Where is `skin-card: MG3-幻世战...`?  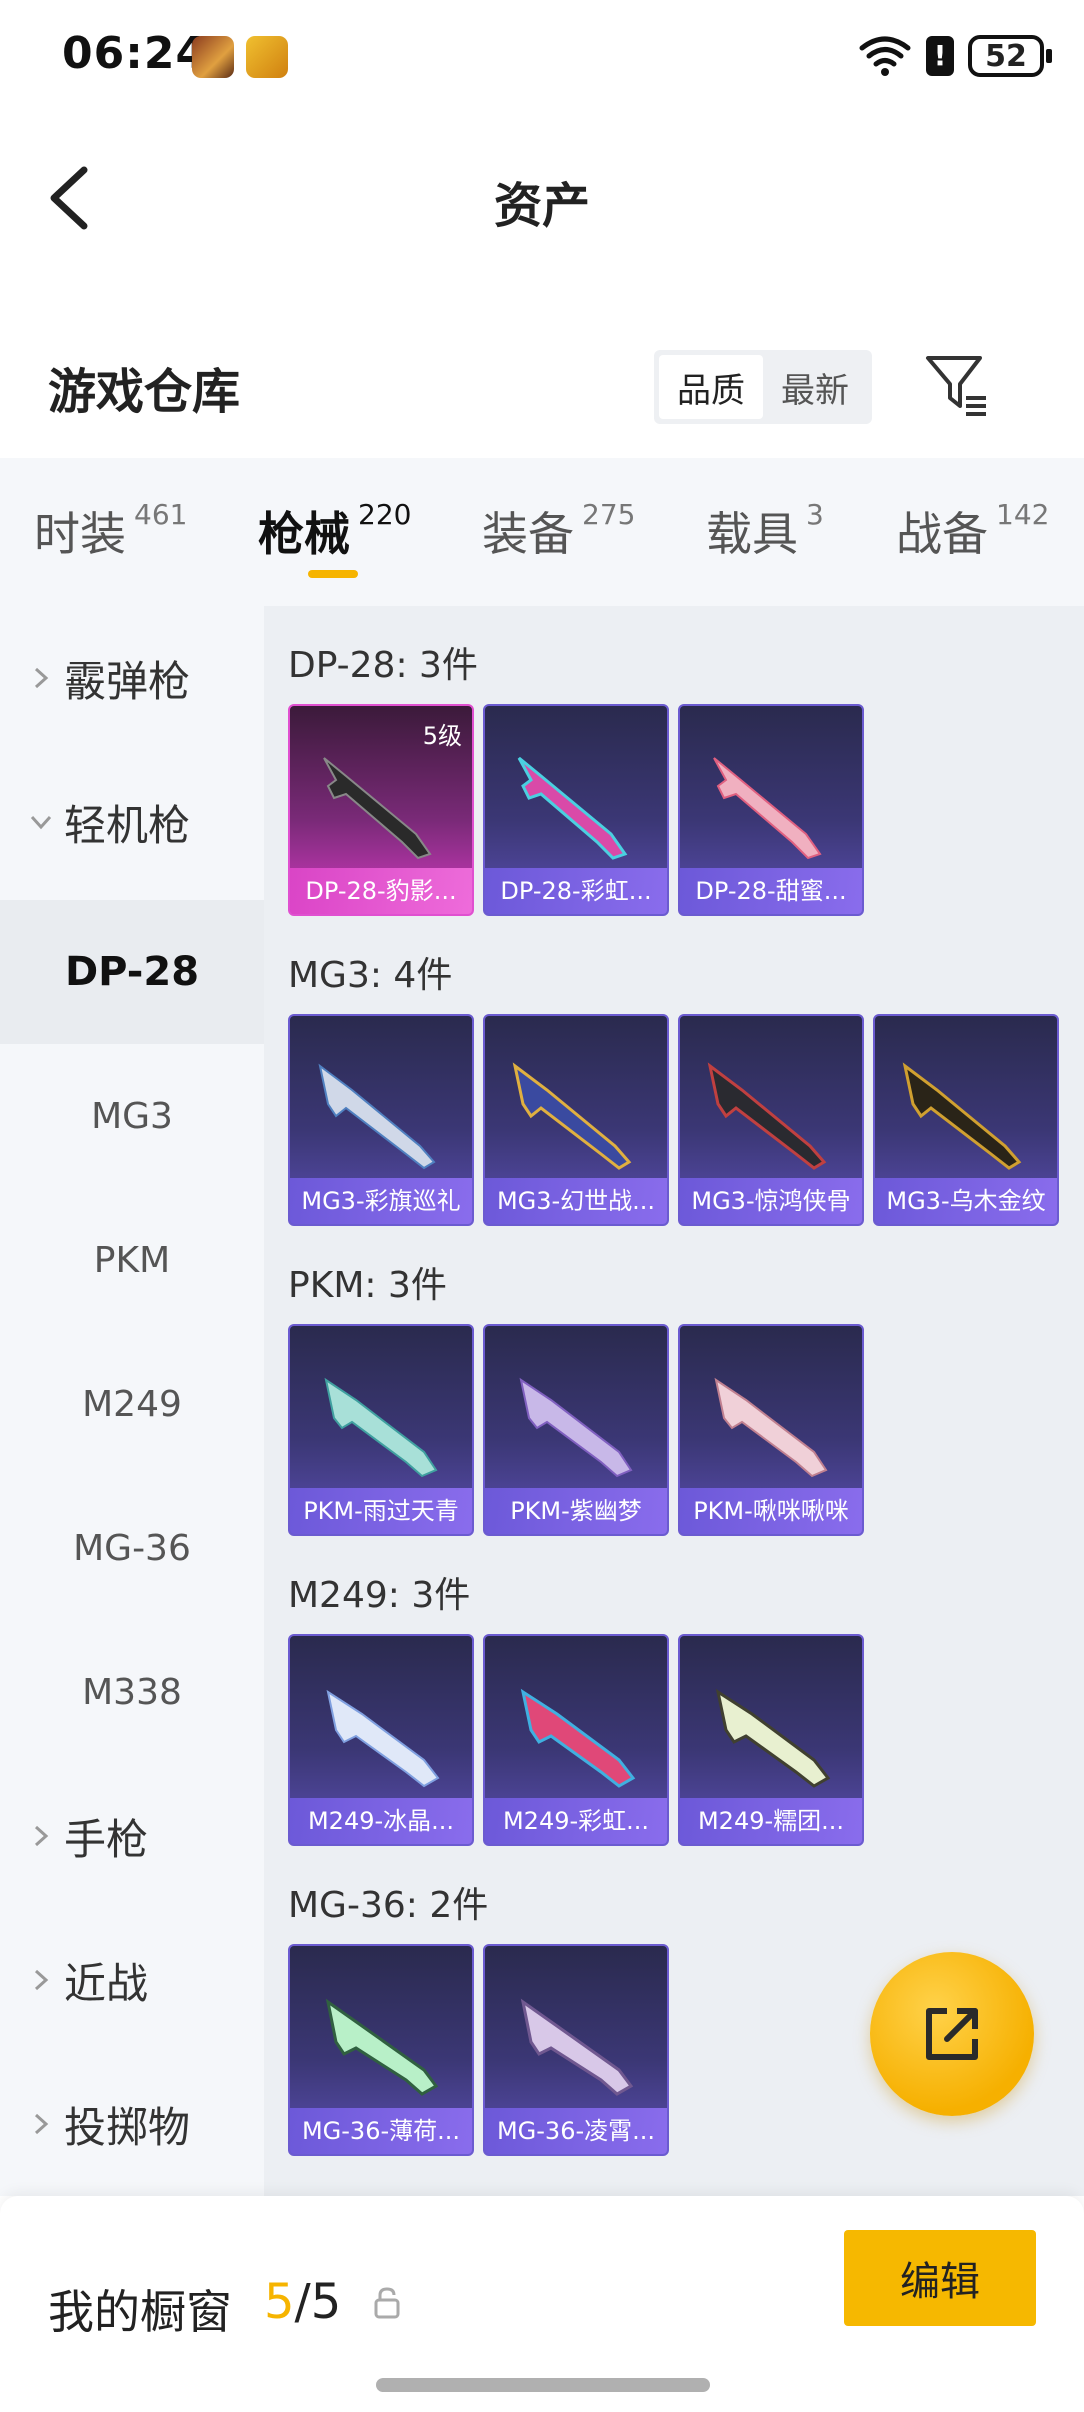
skin-card: MG3-幻世战... is located at coordinates (576, 1120).